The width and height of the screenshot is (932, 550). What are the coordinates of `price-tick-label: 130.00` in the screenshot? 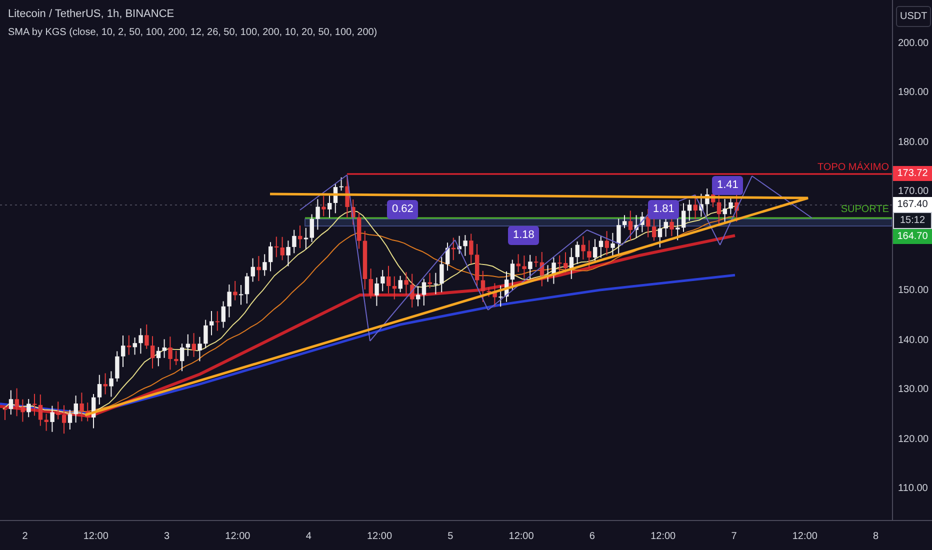 It's located at (913, 390).